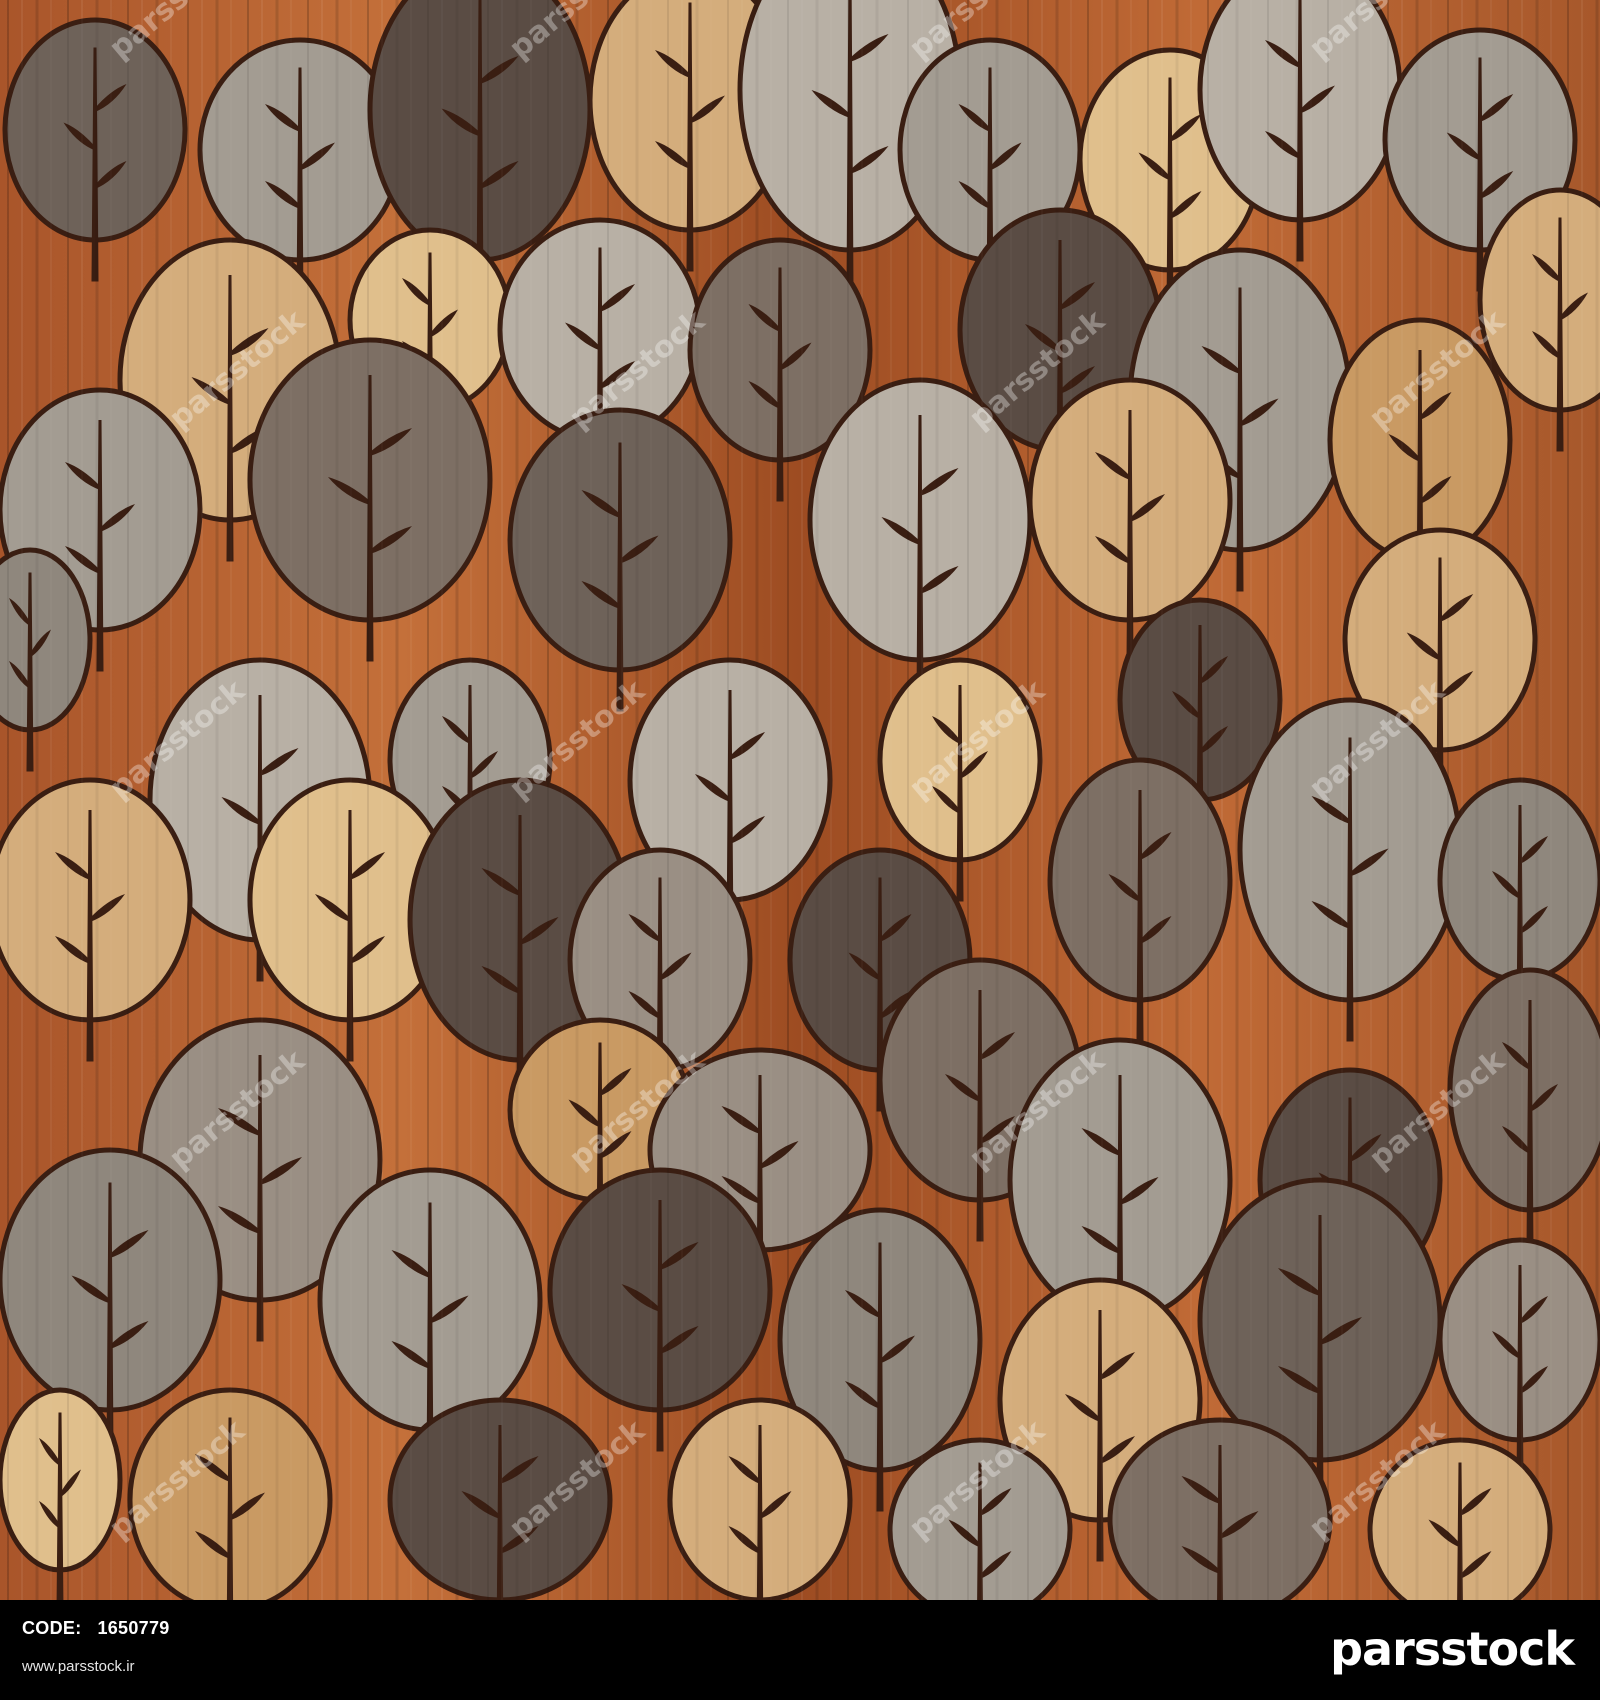 The width and height of the screenshot is (1600, 1700). I want to click on image-info-footer: CODE: 1650779 www.parsstock.ir parsstock, so click(800, 1650).